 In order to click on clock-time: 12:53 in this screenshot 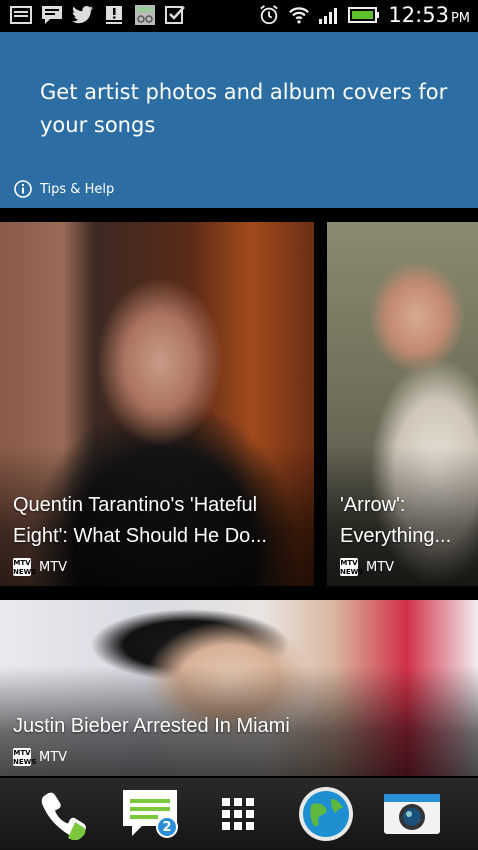, I will do `click(418, 15)`.